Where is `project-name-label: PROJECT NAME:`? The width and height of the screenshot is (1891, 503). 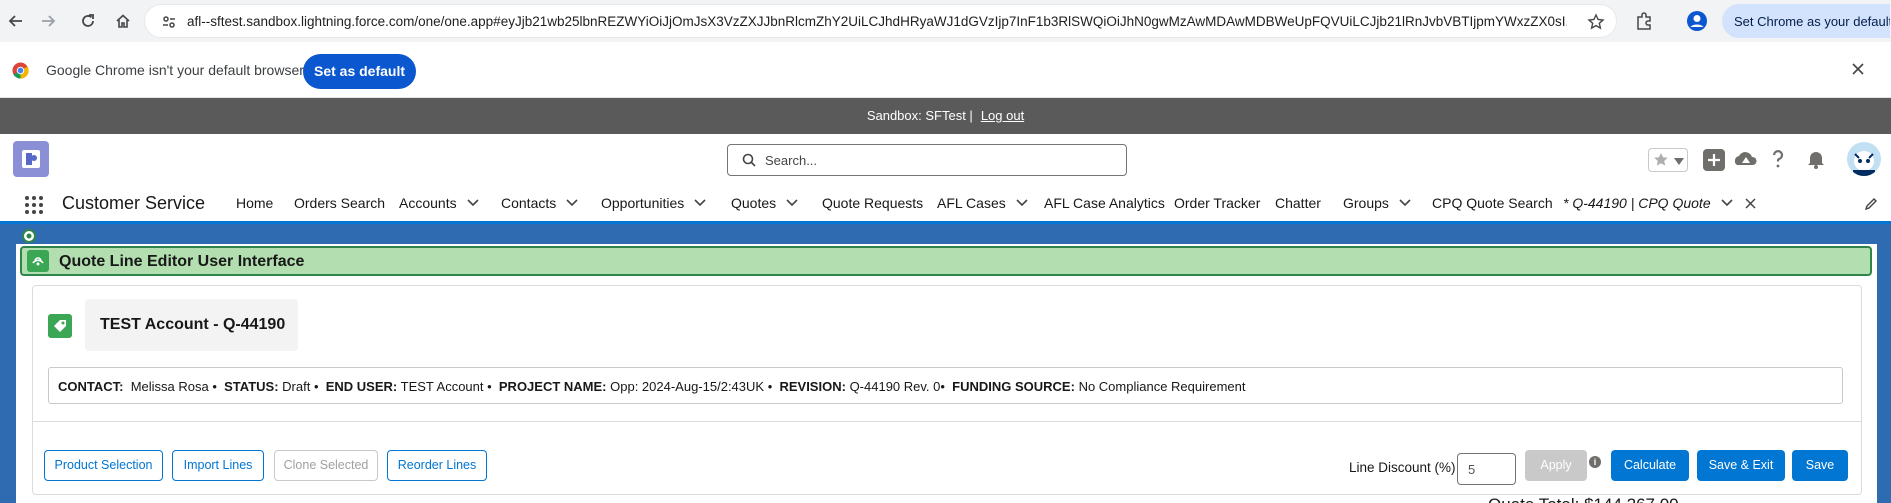 project-name-label: PROJECT NAME: is located at coordinates (552, 386).